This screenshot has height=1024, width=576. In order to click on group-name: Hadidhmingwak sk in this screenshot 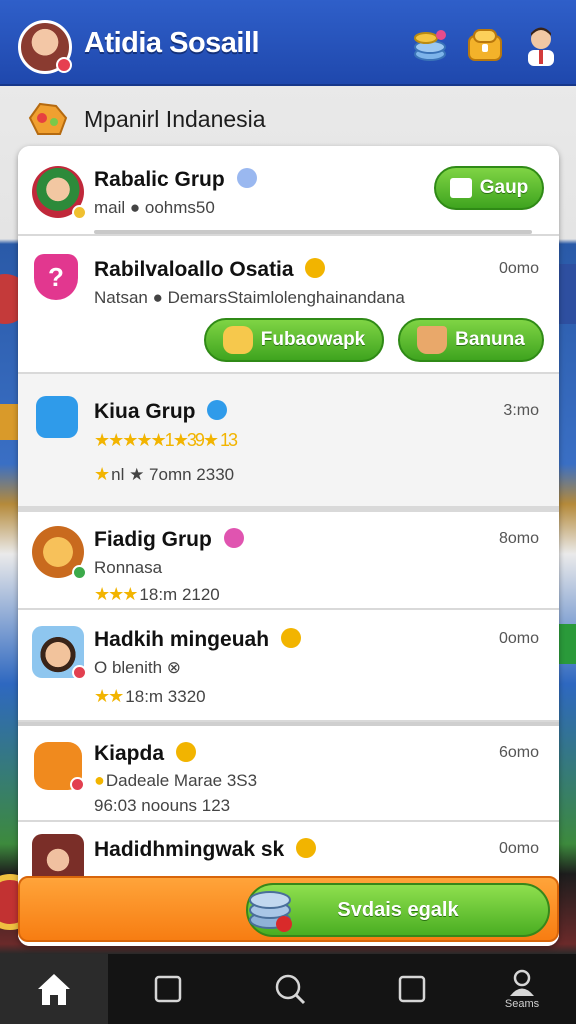, I will do `click(189, 849)`.